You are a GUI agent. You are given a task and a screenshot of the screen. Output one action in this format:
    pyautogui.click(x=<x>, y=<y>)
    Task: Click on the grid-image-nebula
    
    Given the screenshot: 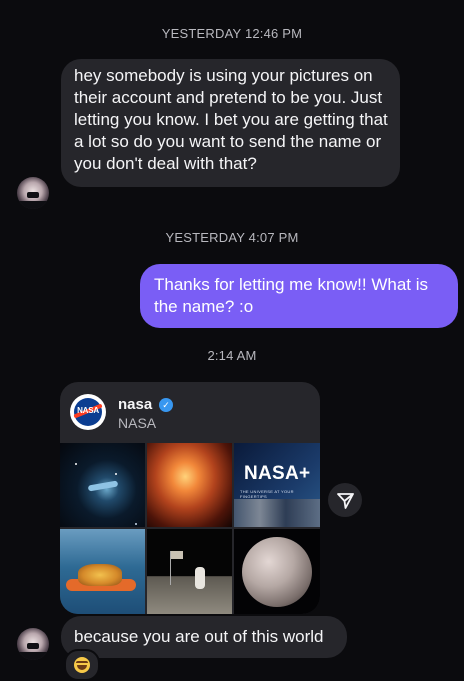 What is the action you would take?
    pyautogui.click(x=189, y=485)
    